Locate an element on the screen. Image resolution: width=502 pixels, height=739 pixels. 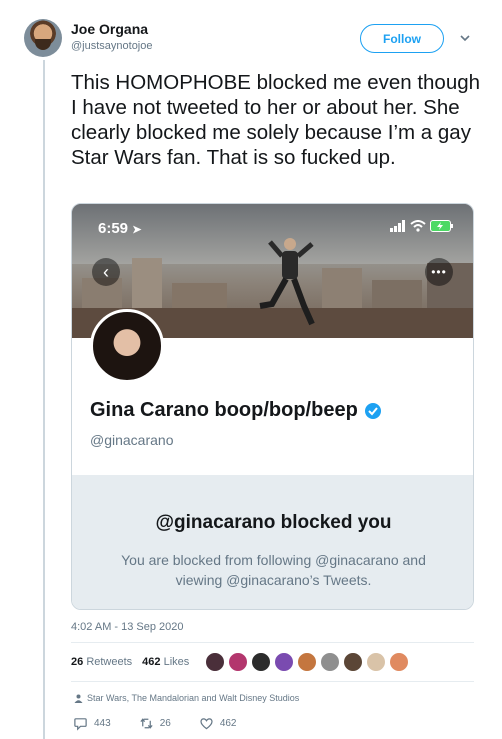
heart-icon is located at coordinates (206, 724).